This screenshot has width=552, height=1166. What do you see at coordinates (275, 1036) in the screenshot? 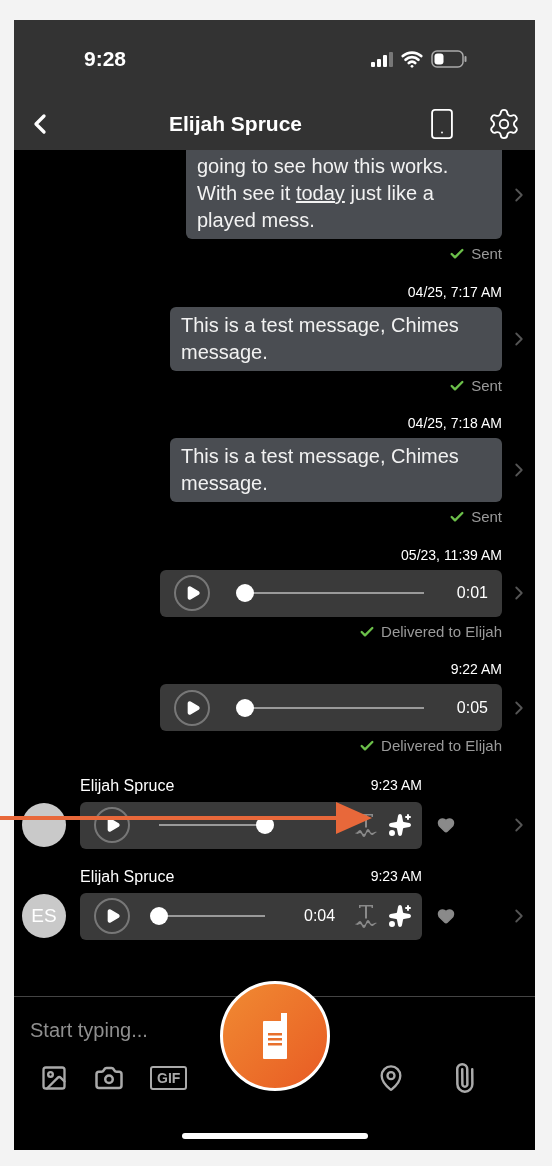
I see `walkie-talkie-icon` at bounding box center [275, 1036].